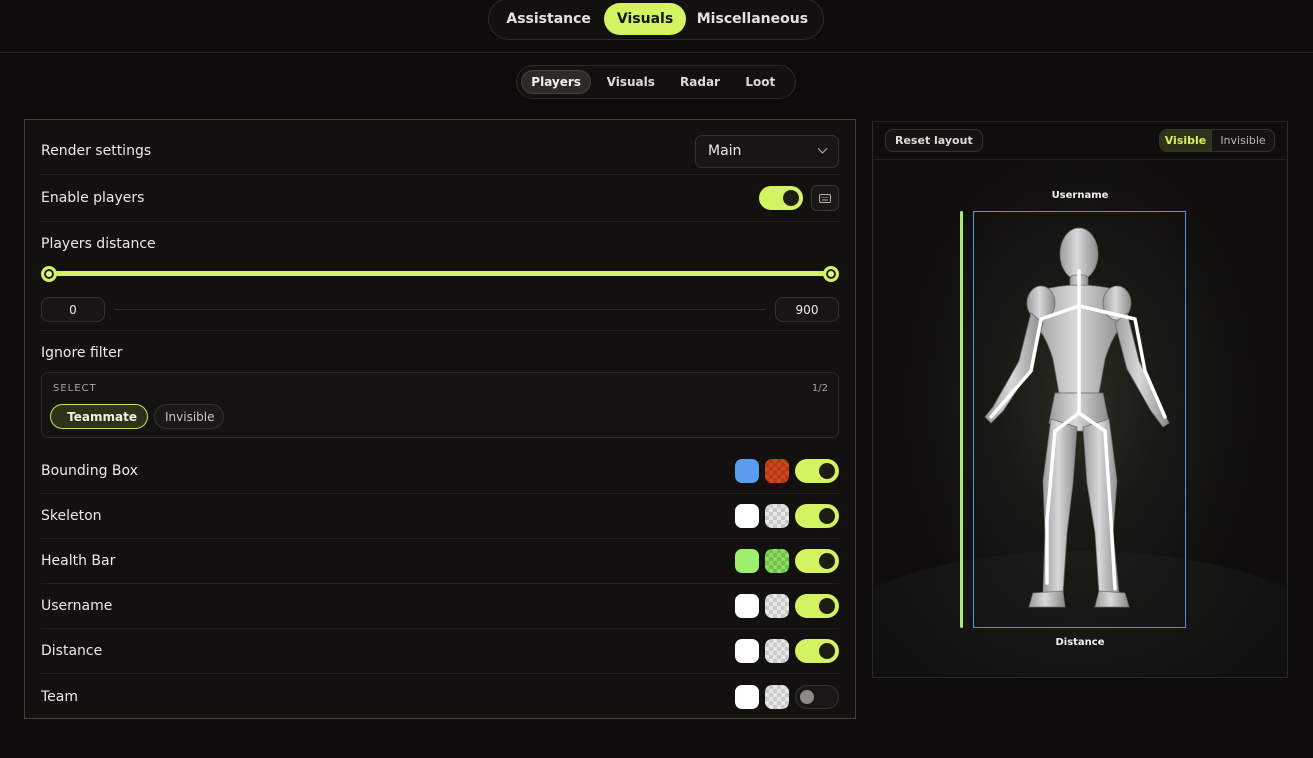 This screenshot has height=758, width=1313. What do you see at coordinates (440, 606) in the screenshot?
I see `feature-row-username: Username` at bounding box center [440, 606].